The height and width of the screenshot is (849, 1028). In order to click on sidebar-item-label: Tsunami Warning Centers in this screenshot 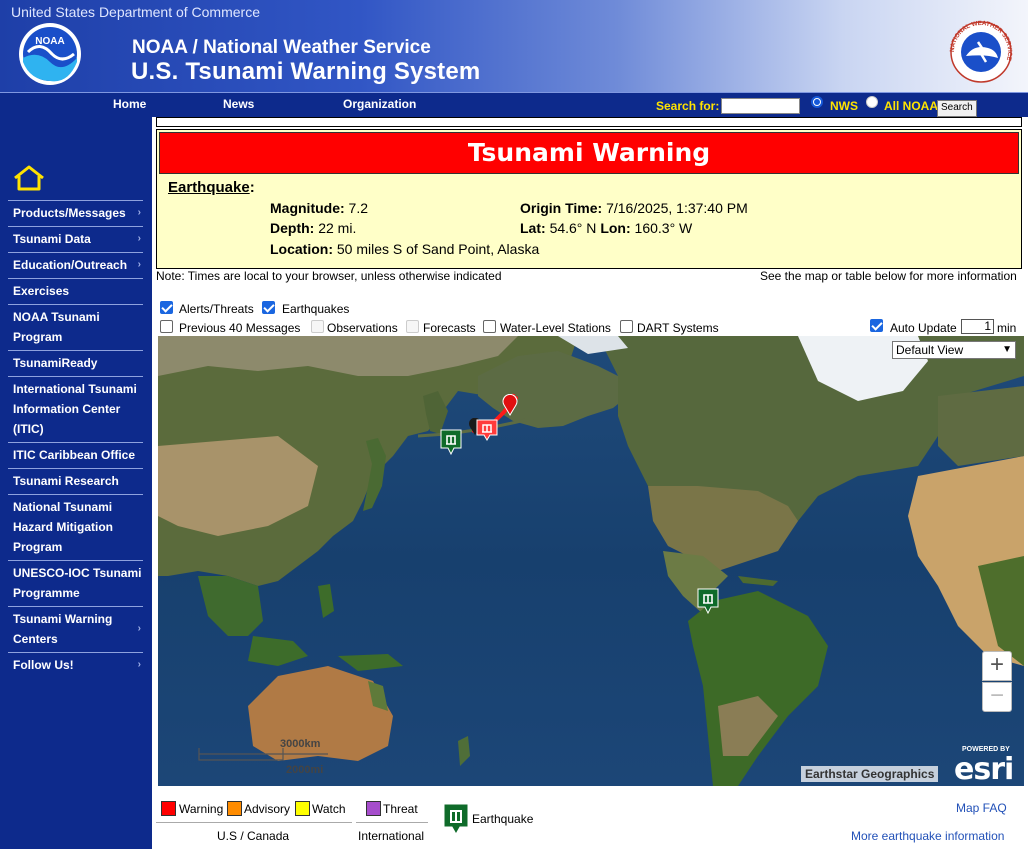, I will do `click(63, 629)`.